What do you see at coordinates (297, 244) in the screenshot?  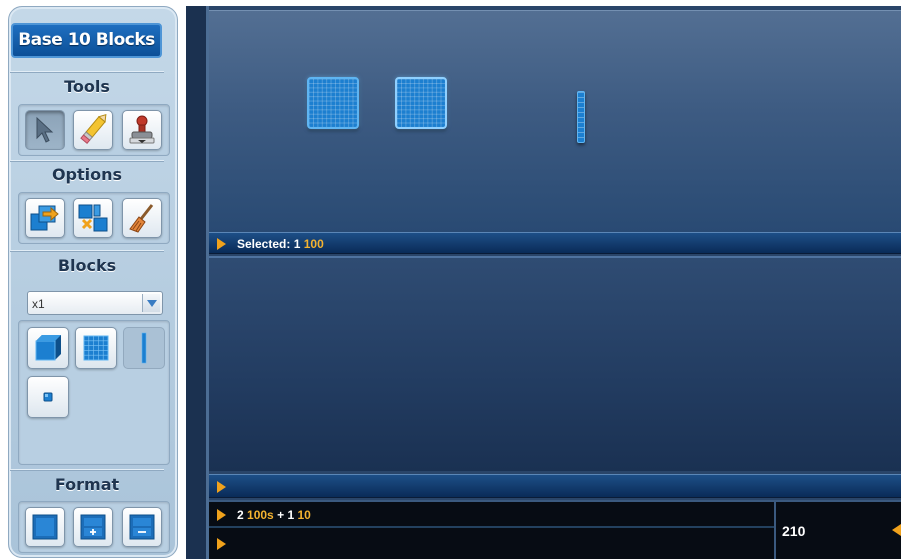 I see `selected-count: 1` at bounding box center [297, 244].